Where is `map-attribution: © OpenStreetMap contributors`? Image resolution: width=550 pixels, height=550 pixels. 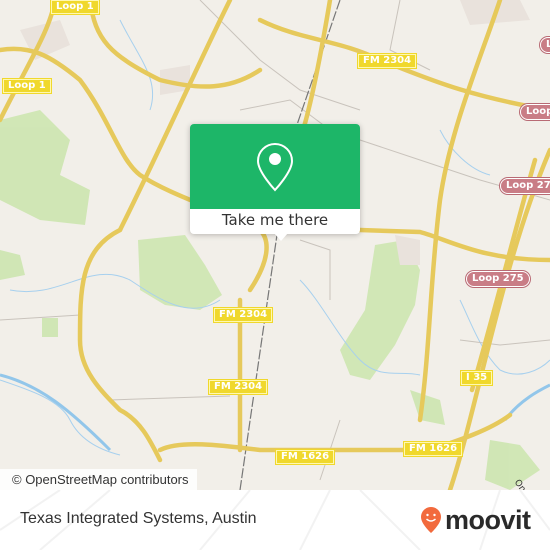 map-attribution: © OpenStreetMap contributors is located at coordinates (98, 479).